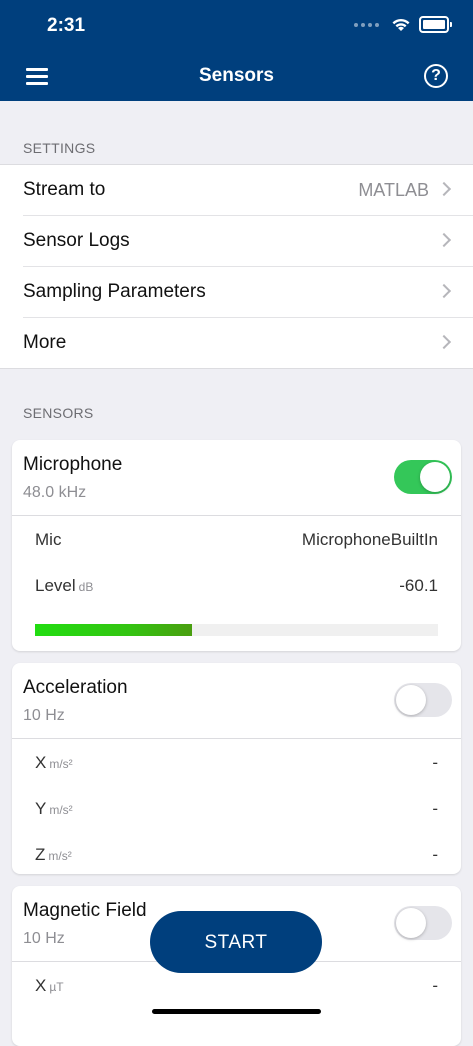 This screenshot has height=1046, width=473. Describe the element at coordinates (248, 190) in the screenshot. I see `settings-item-stream-to: Stream to MATLAB` at that location.